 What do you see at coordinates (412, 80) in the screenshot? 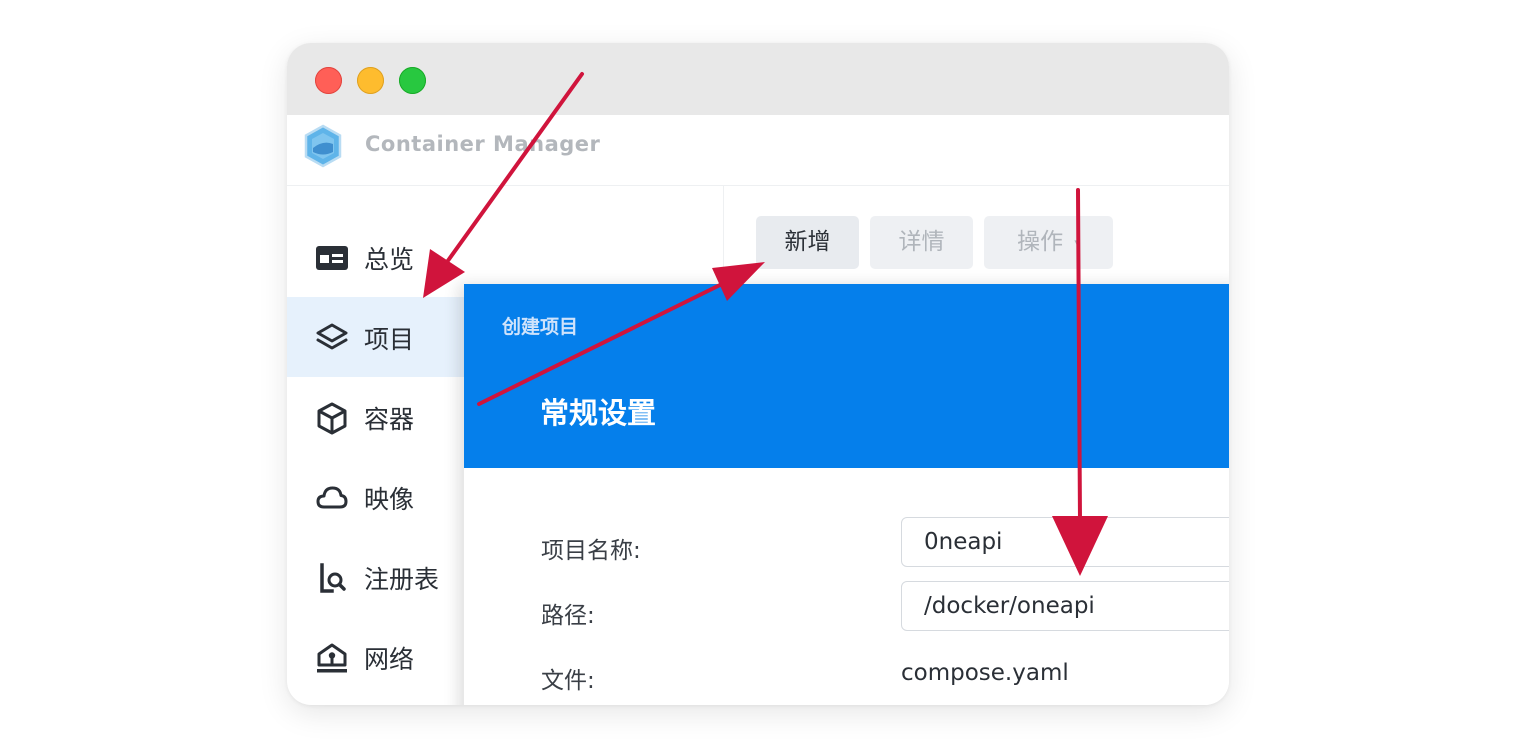
I see `maximize-window-button` at bounding box center [412, 80].